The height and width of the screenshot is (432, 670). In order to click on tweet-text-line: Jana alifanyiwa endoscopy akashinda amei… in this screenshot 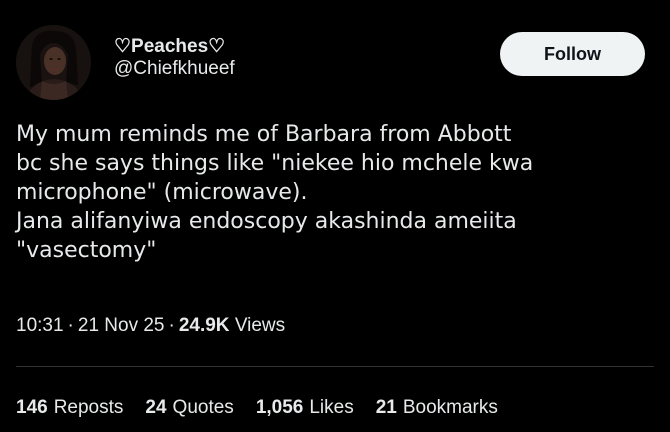, I will do `click(266, 221)`.